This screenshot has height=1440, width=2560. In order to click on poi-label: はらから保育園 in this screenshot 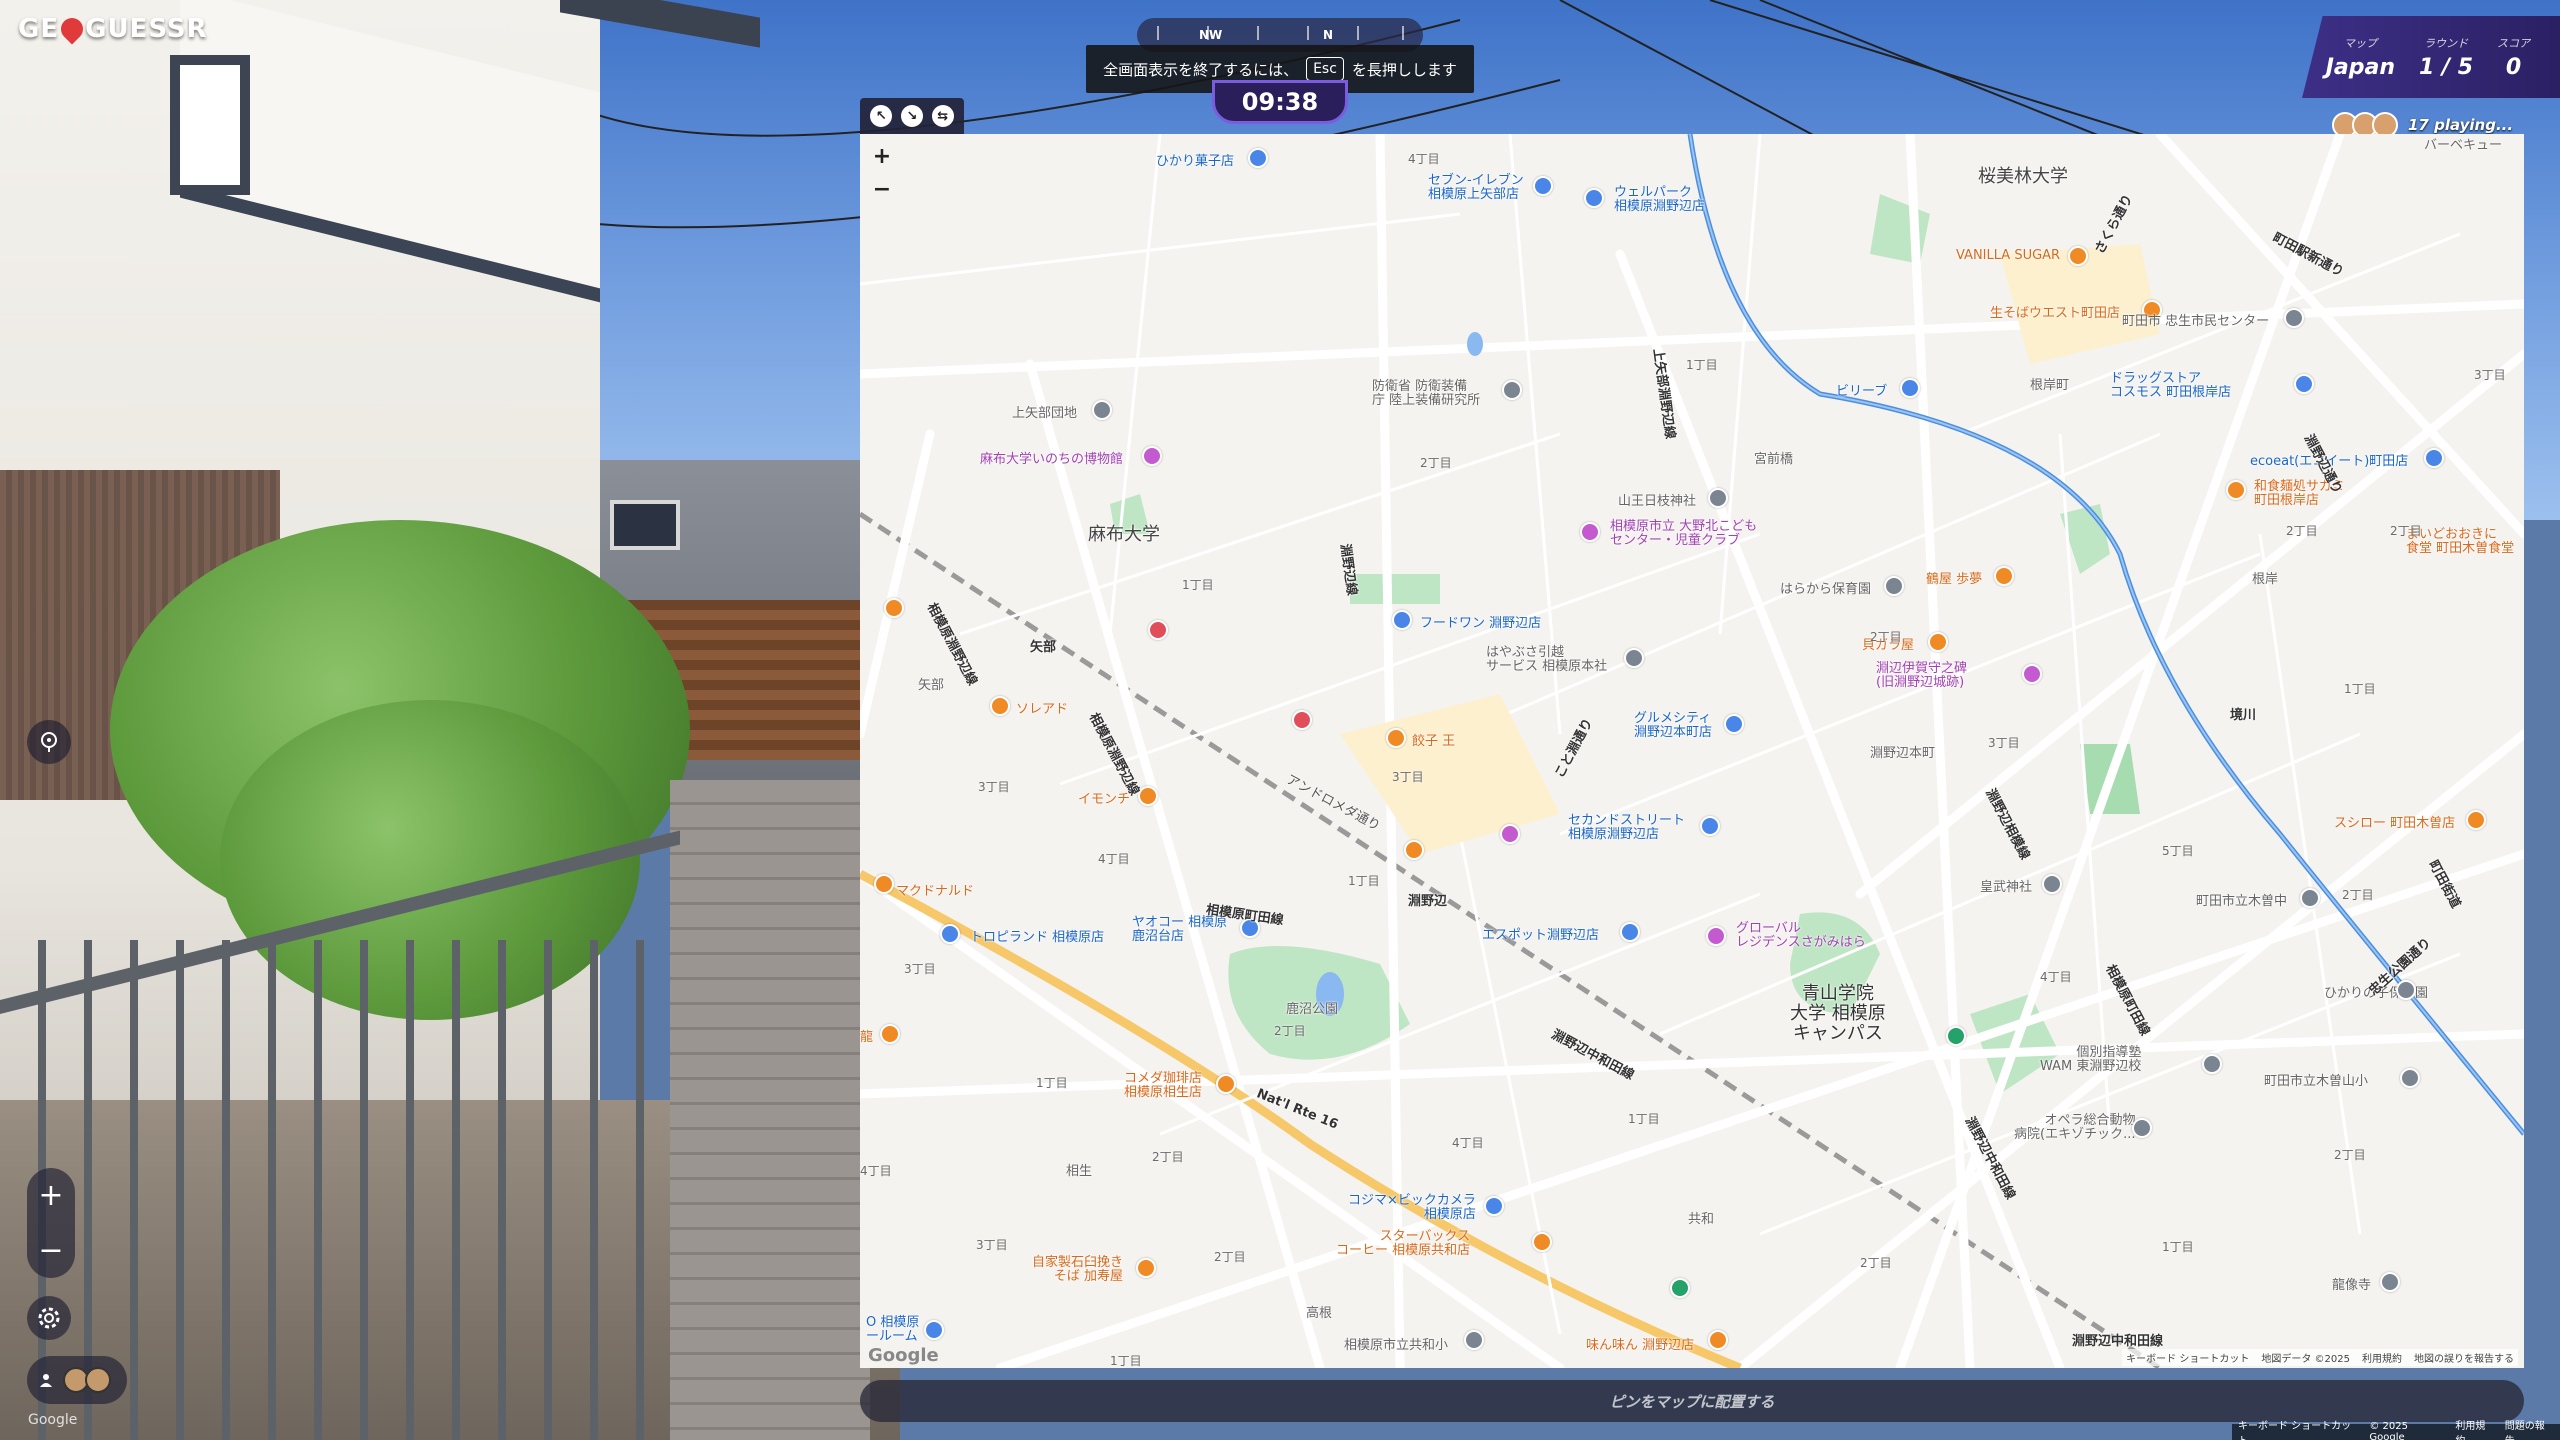, I will do `click(1826, 589)`.